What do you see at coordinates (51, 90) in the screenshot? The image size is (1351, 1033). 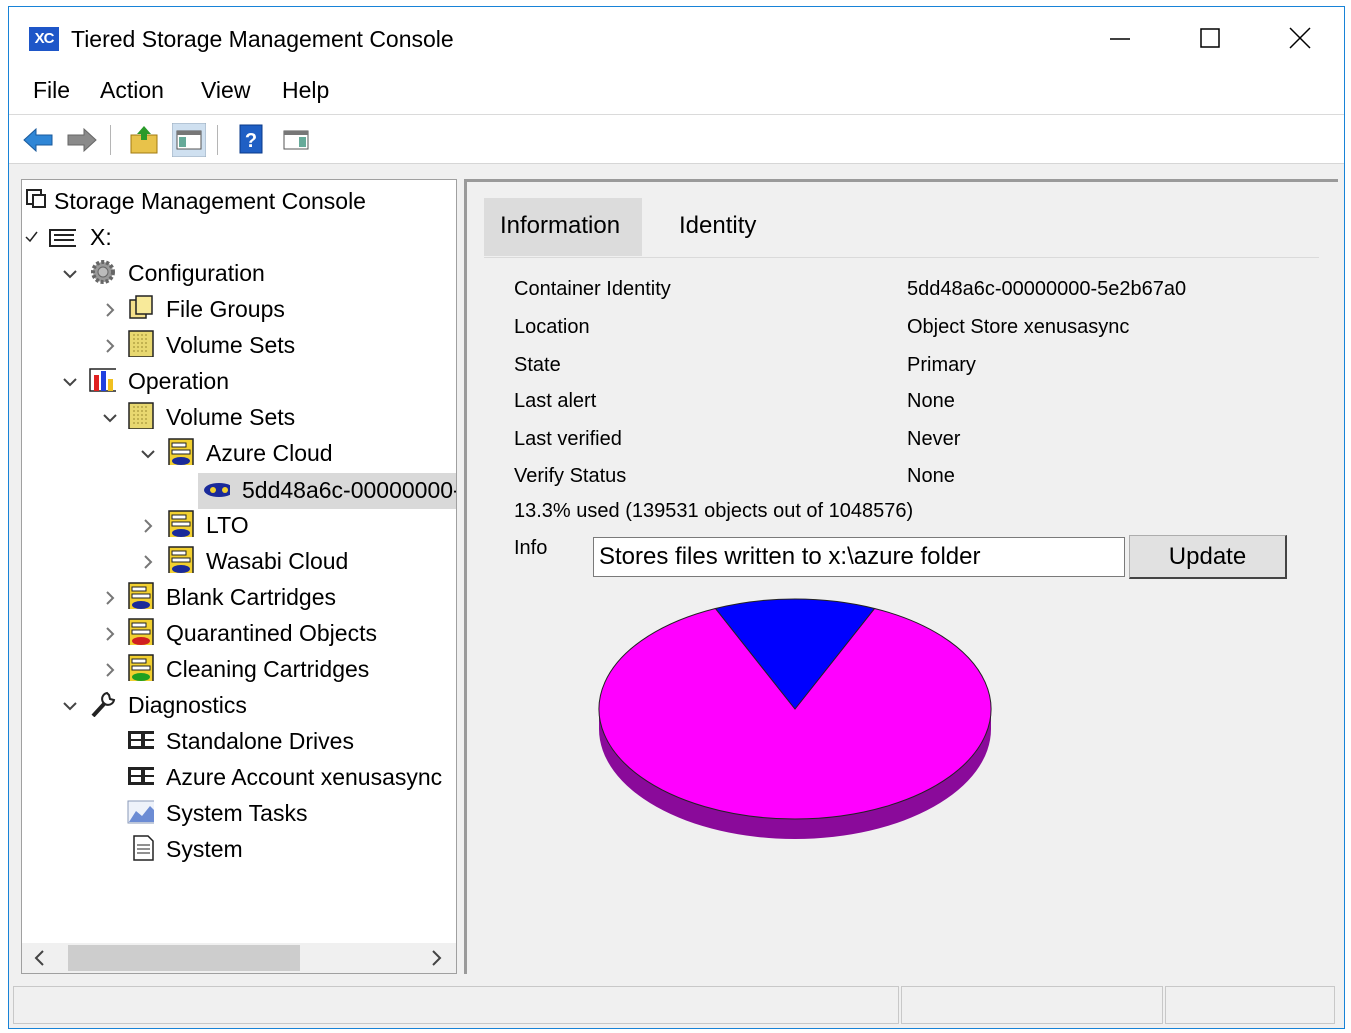 I see `menu-file: File` at bounding box center [51, 90].